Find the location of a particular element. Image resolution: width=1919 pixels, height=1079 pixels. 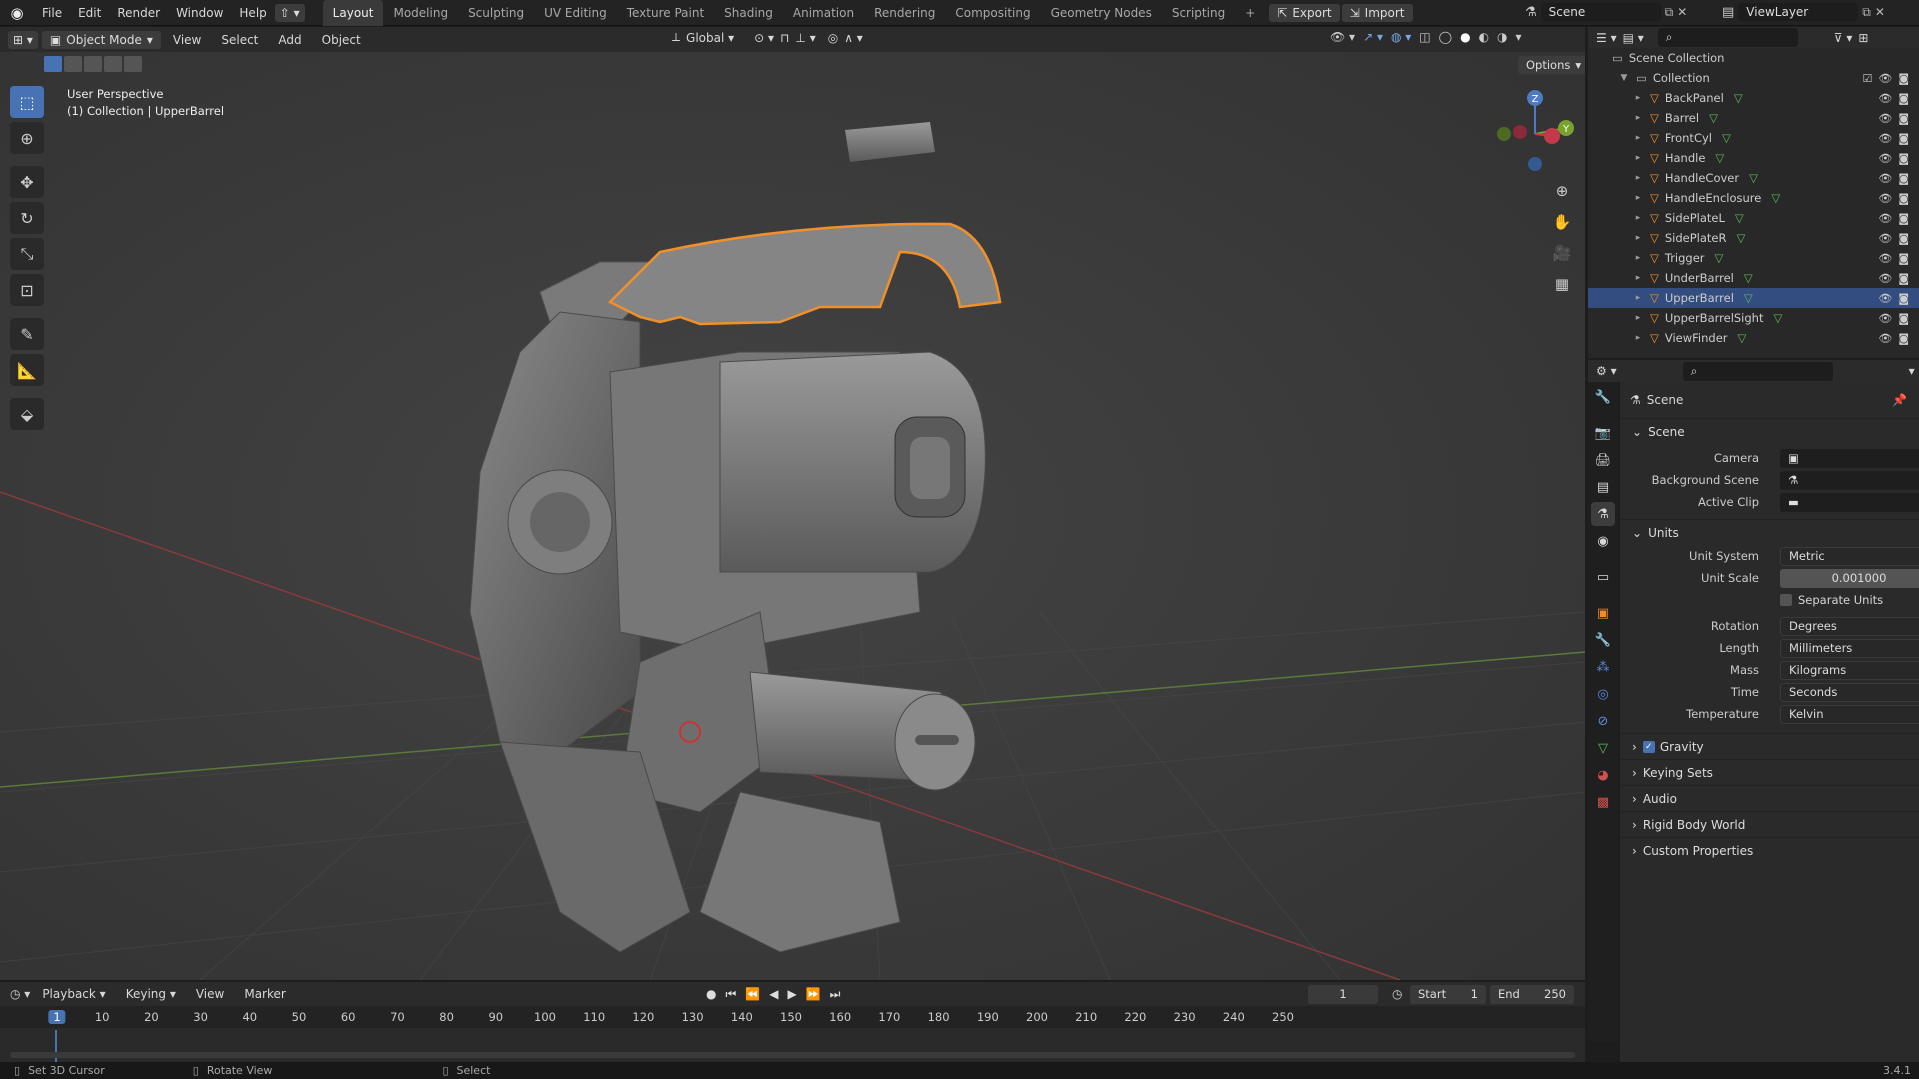

material-shading-icon: ◐ is located at coordinates (1484, 37).